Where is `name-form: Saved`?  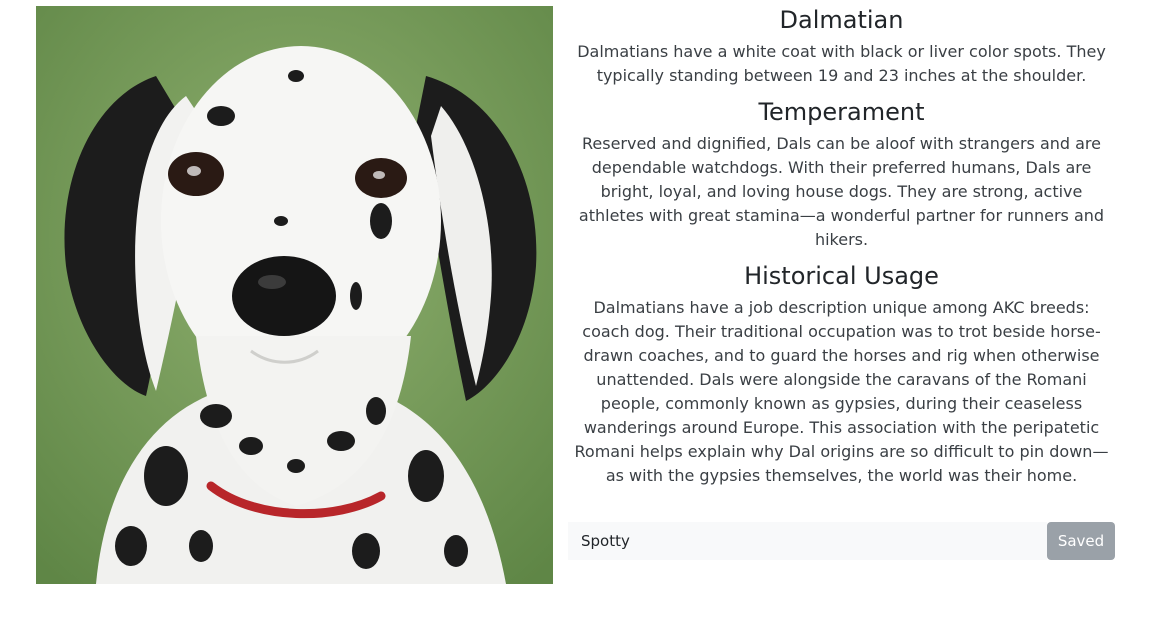
name-form: Saved is located at coordinates (841, 541).